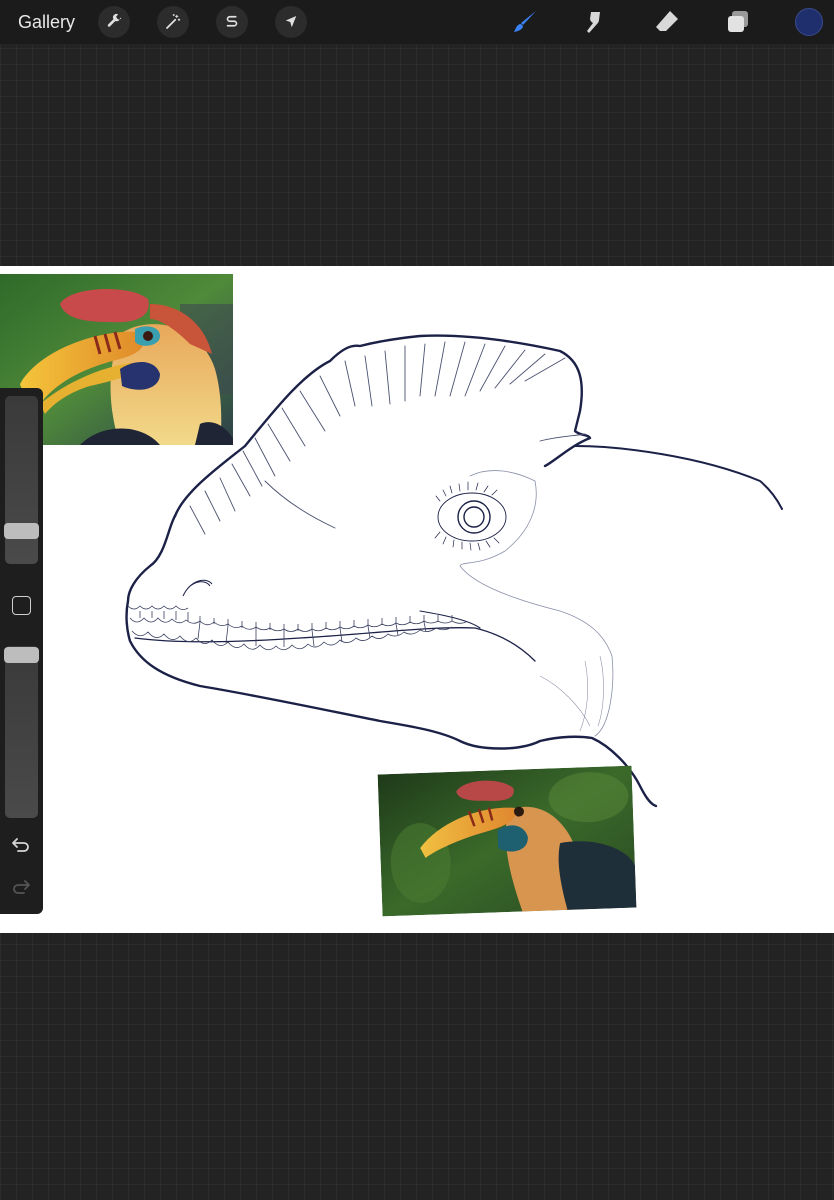 This screenshot has height=1200, width=834. What do you see at coordinates (114, 22) in the screenshot?
I see `wrench-icon` at bounding box center [114, 22].